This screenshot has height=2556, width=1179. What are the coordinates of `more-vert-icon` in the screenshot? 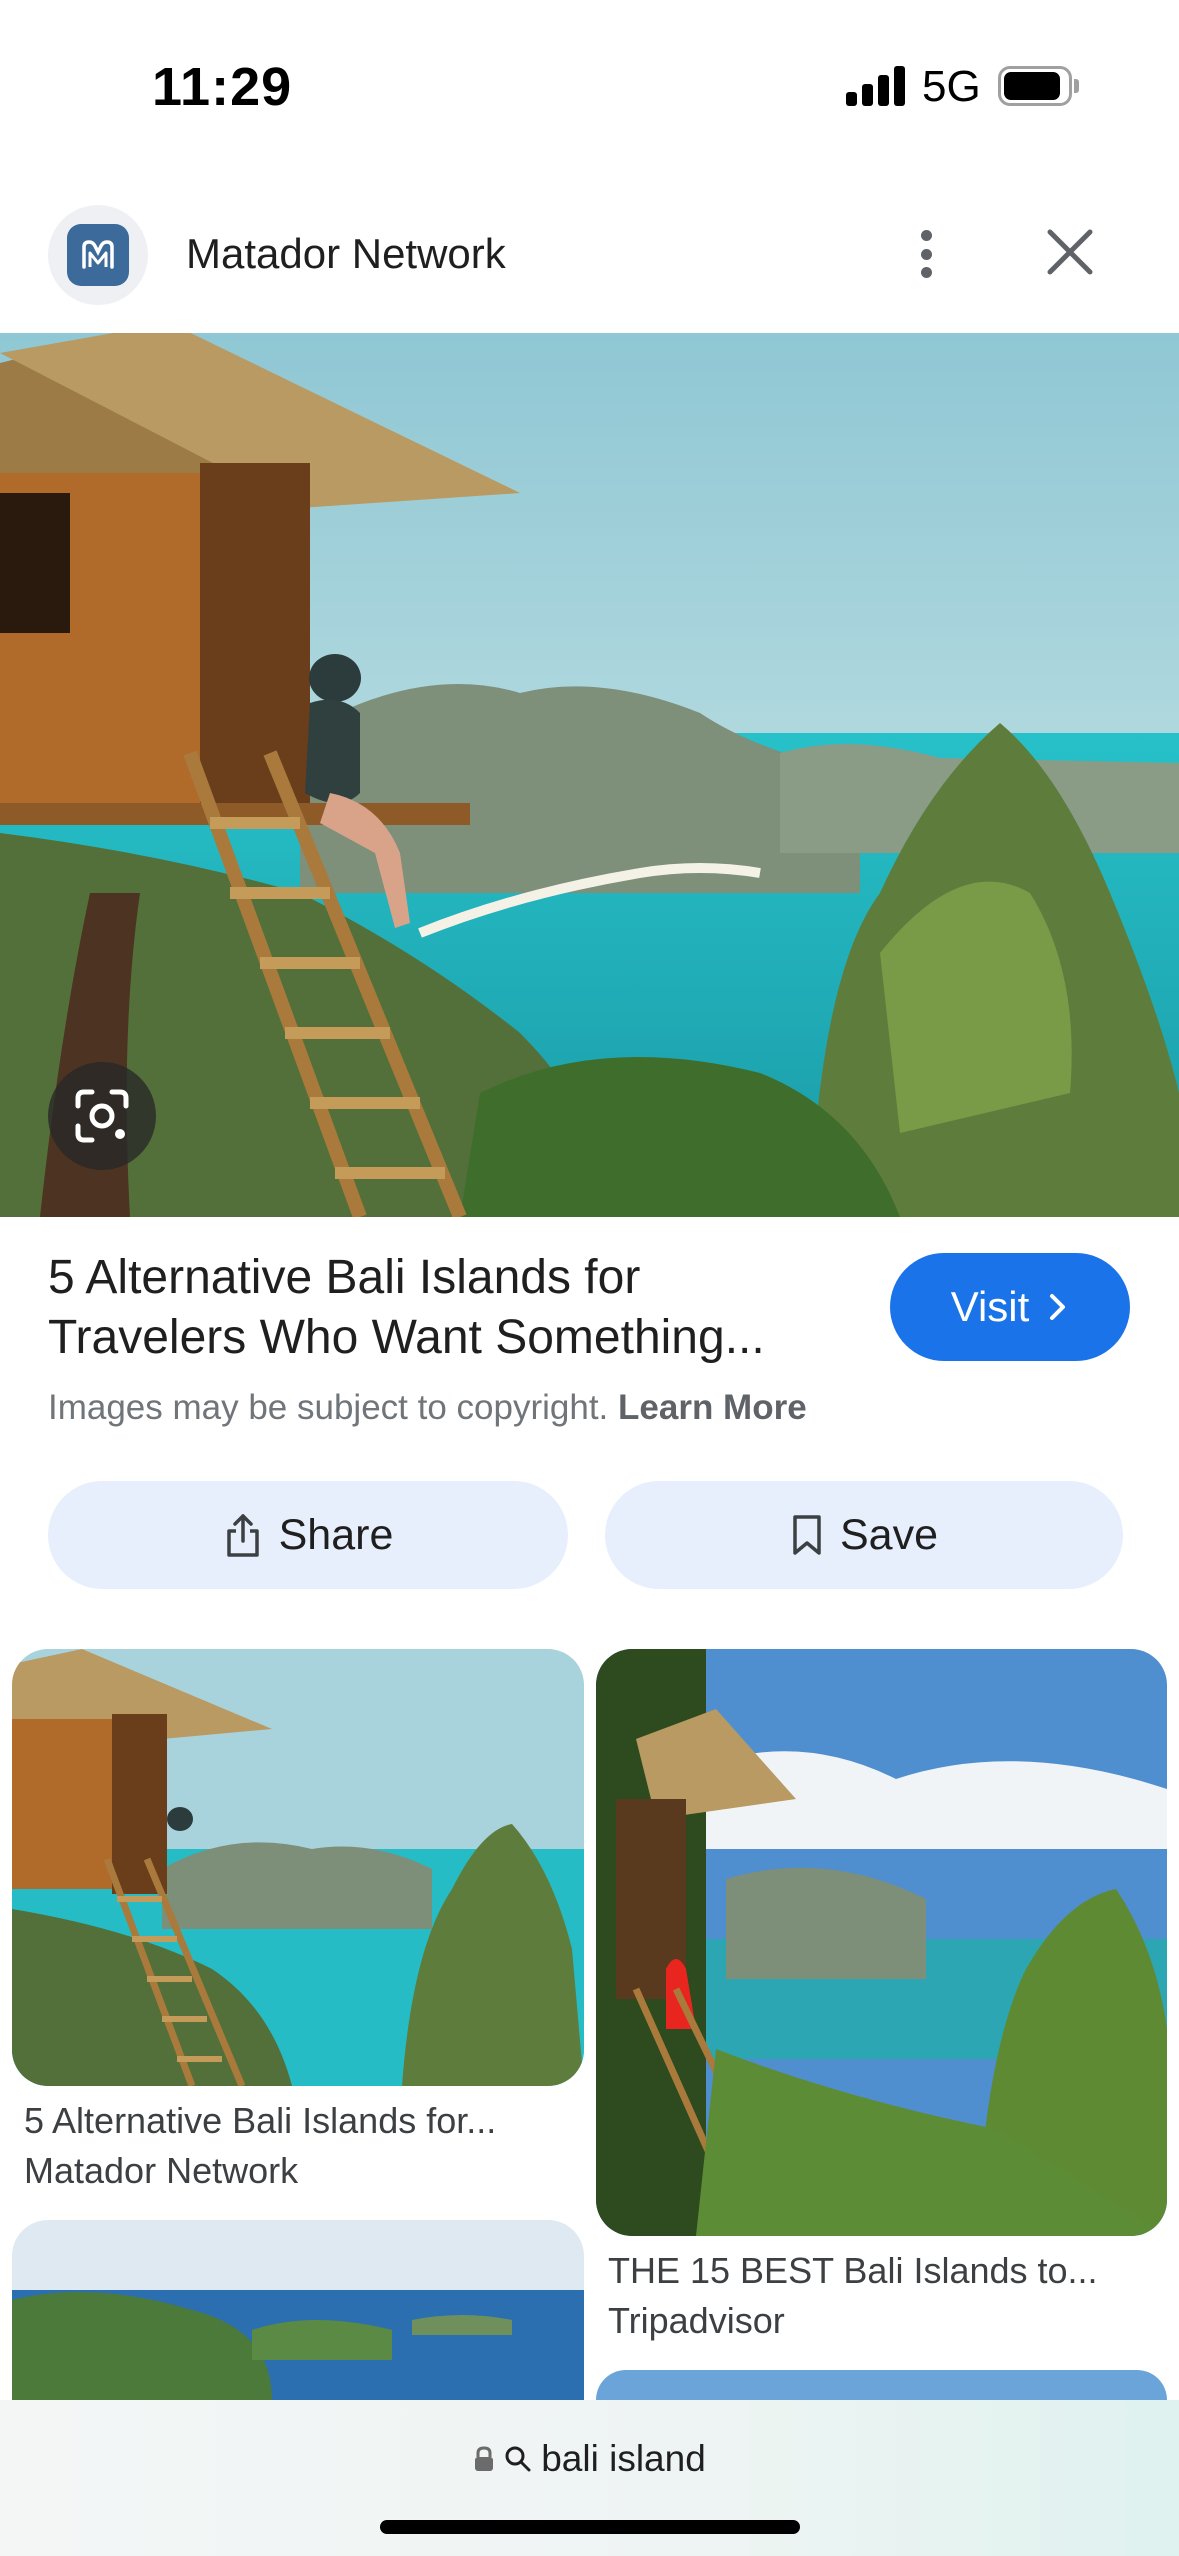 It's located at (926, 254).